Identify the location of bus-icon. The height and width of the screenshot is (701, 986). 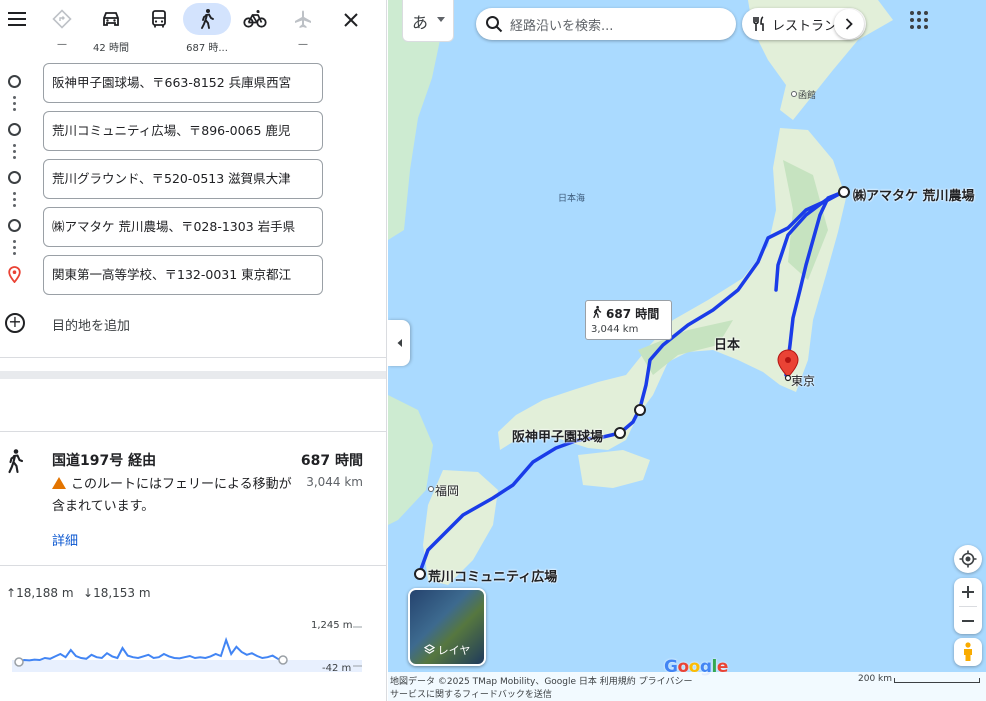
(159, 19).